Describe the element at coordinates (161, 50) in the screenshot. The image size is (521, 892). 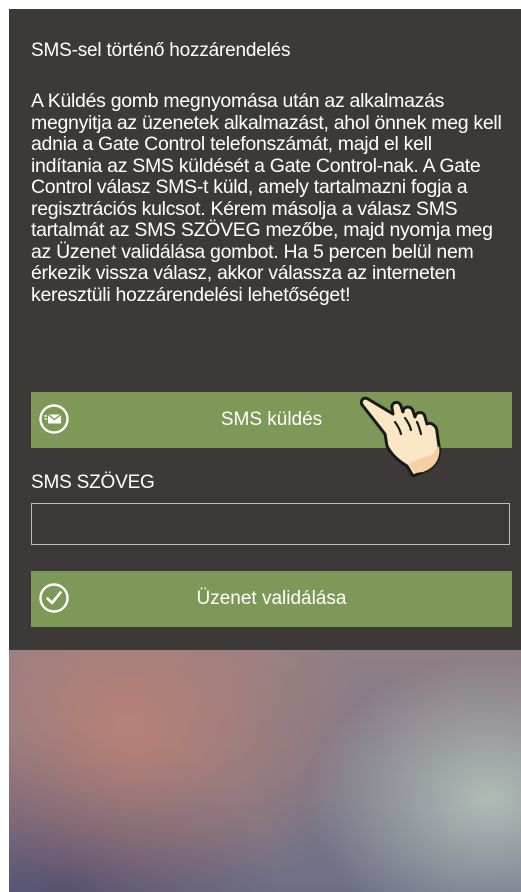
I see `page-title: SMS-sel történő hozzárendelés` at that location.